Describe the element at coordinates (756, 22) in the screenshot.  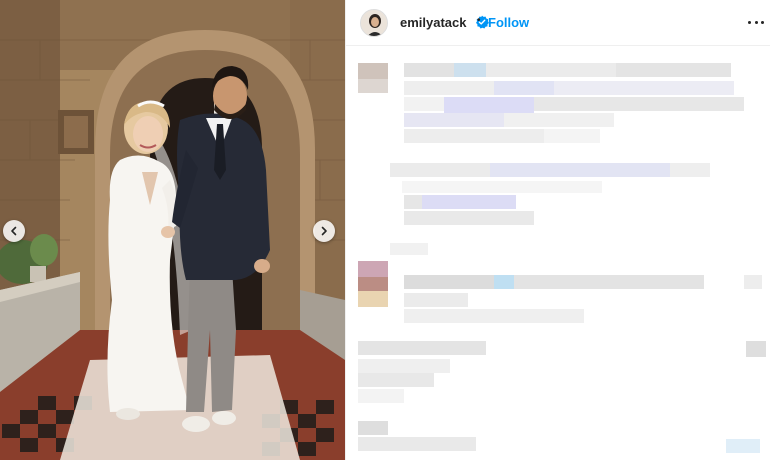
I see `more-options-icon` at that location.